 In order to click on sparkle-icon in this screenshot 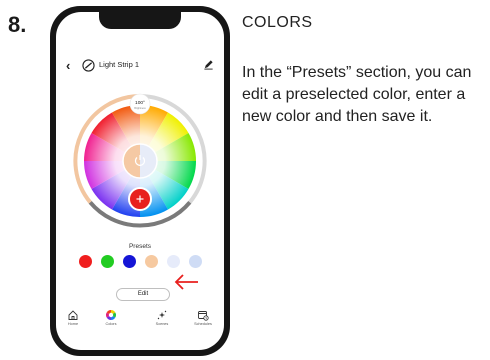, I will do `click(162, 315)`.